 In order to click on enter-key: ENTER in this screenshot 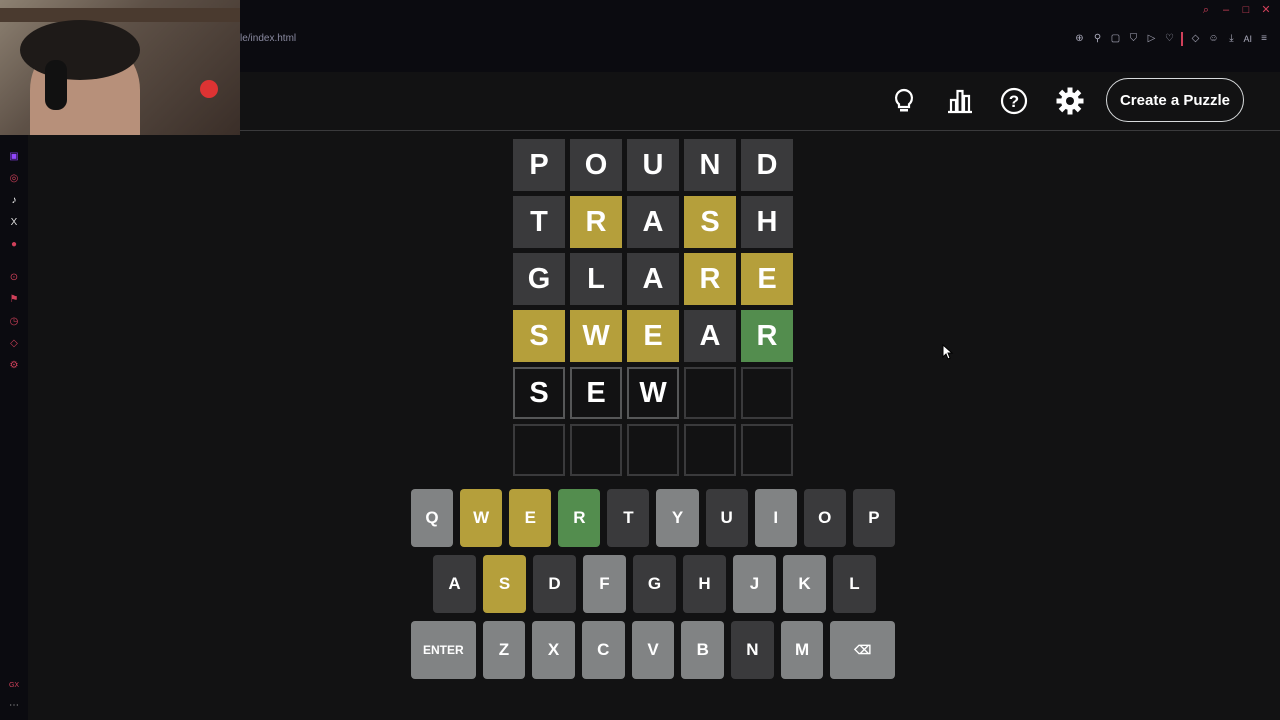, I will do `click(443, 650)`.